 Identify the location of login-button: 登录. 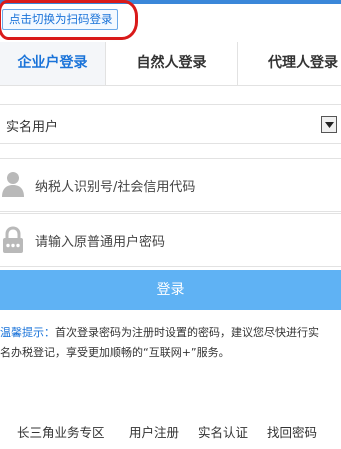
(170, 290).